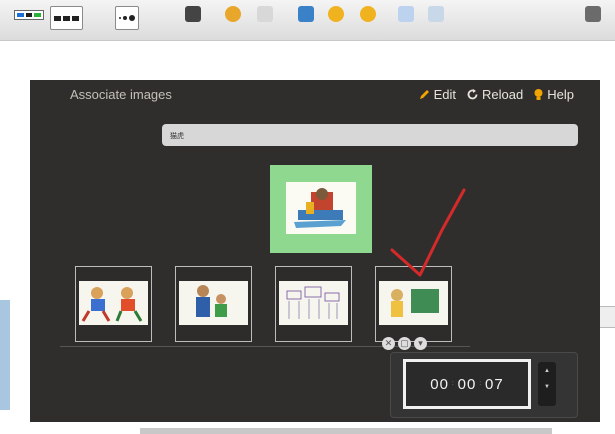  Describe the element at coordinates (5, 355) in the screenshot. I see `left-window-edge` at that location.